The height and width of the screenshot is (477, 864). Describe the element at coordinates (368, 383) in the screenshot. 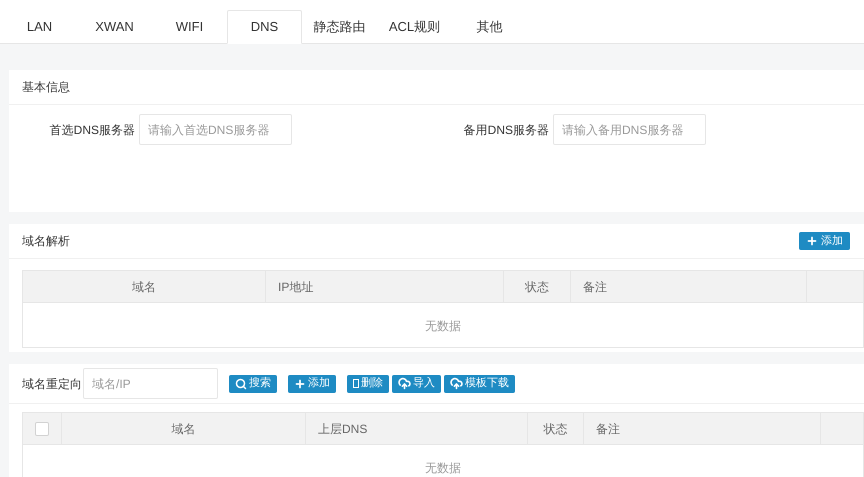

I see `delete-button: 删除` at that location.